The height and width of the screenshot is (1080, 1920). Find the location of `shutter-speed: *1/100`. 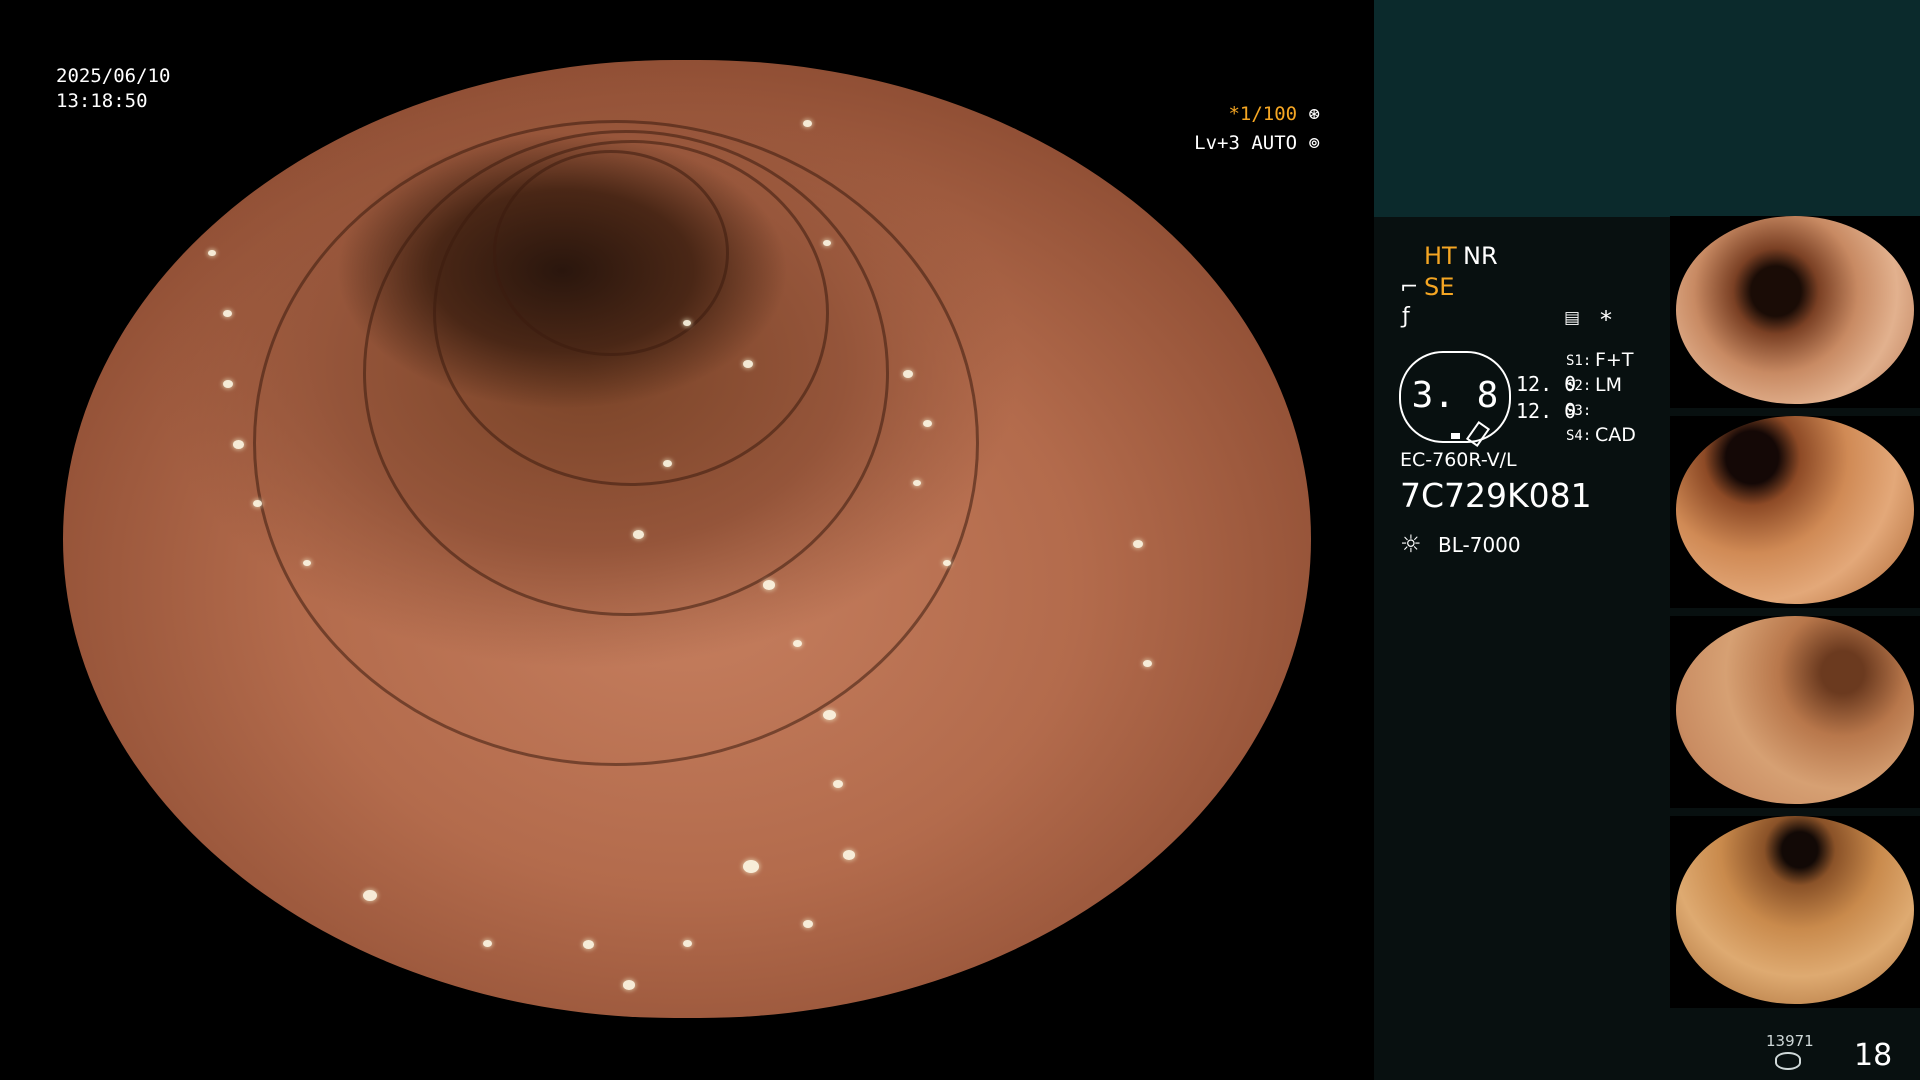

shutter-speed: *1/100 is located at coordinates (1263, 114).